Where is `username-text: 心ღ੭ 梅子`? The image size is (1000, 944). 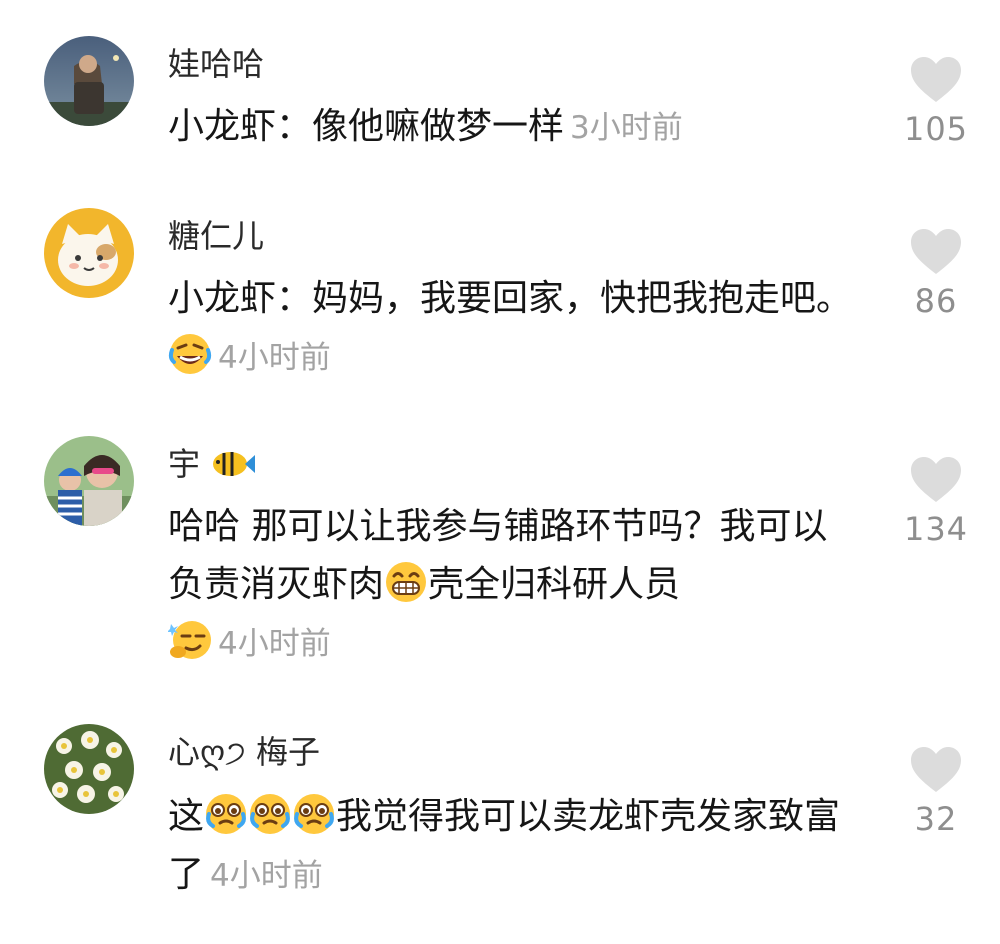 username-text: 心ღ੭ 梅子 is located at coordinates (244, 752).